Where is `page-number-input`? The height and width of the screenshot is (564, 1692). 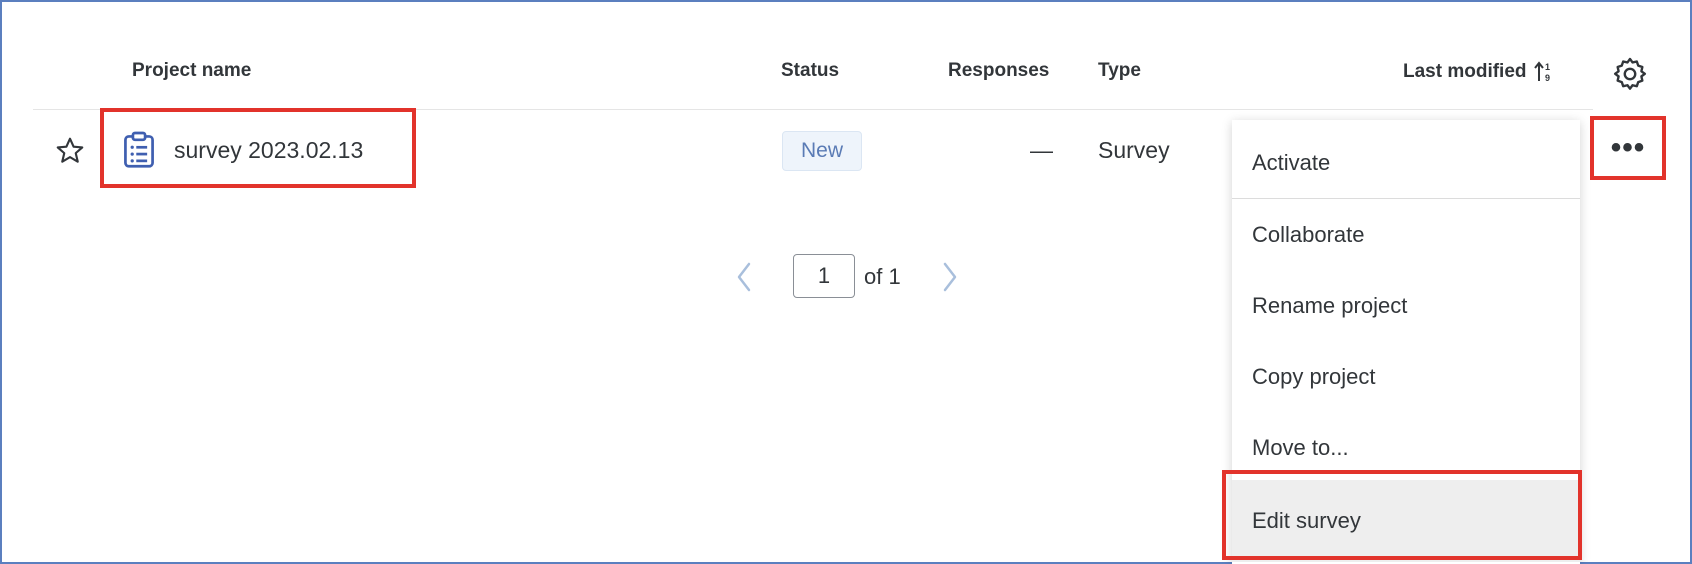 page-number-input is located at coordinates (824, 276).